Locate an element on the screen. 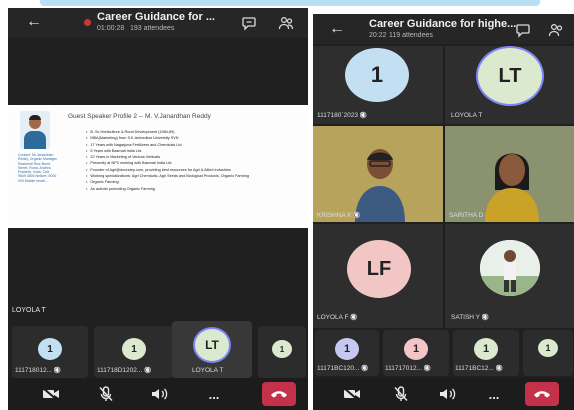 This screenshot has height=410, width=574. participant-name: 1117180`2023 🔇 is located at coordinates (342, 115).